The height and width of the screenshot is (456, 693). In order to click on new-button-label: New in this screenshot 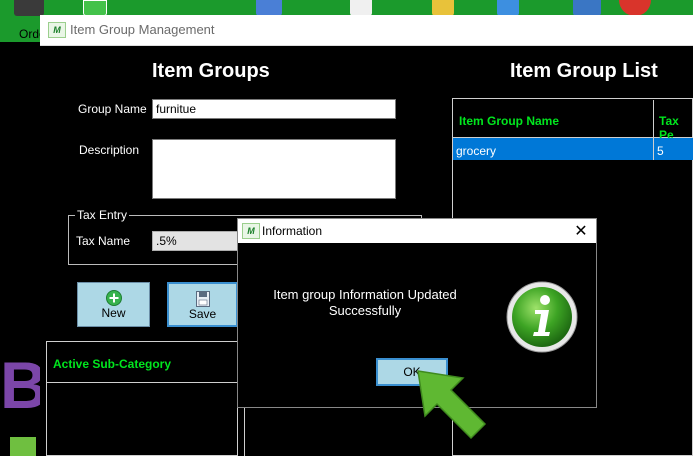, I will do `click(113, 313)`.